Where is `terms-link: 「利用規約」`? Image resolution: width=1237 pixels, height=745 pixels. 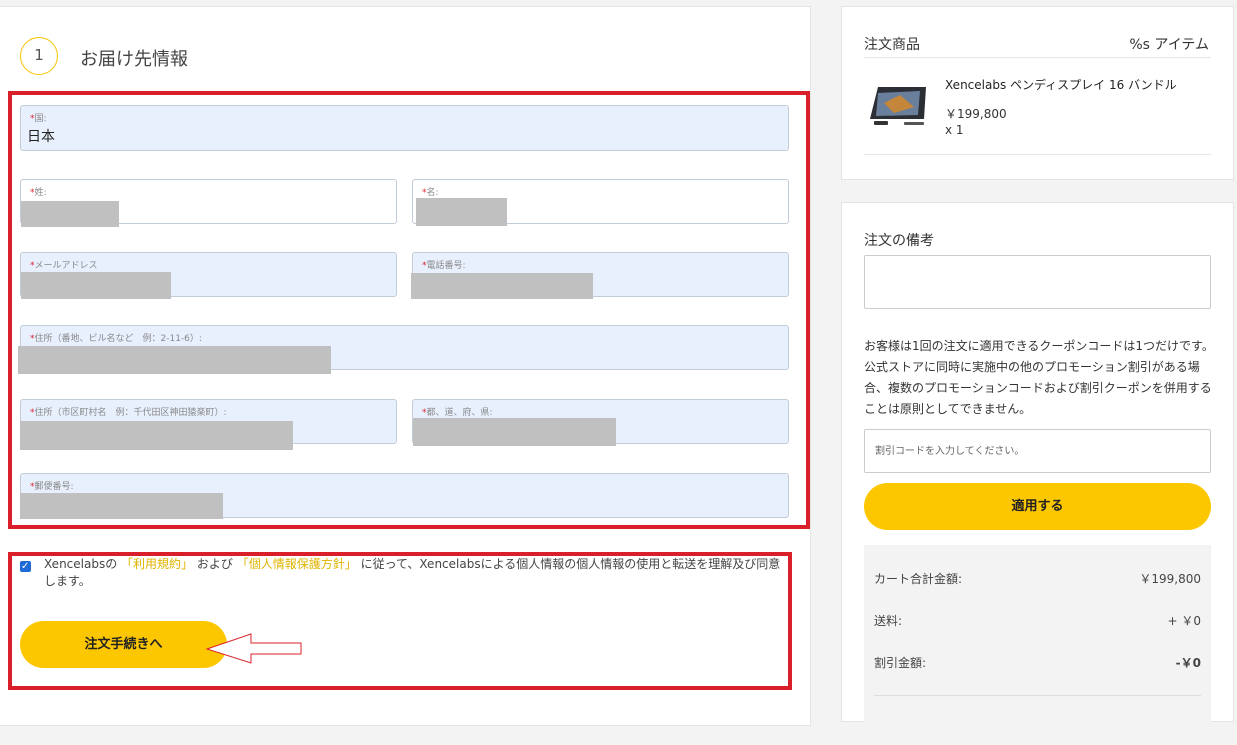 terms-link: 「利用規約」 is located at coordinates (157, 564).